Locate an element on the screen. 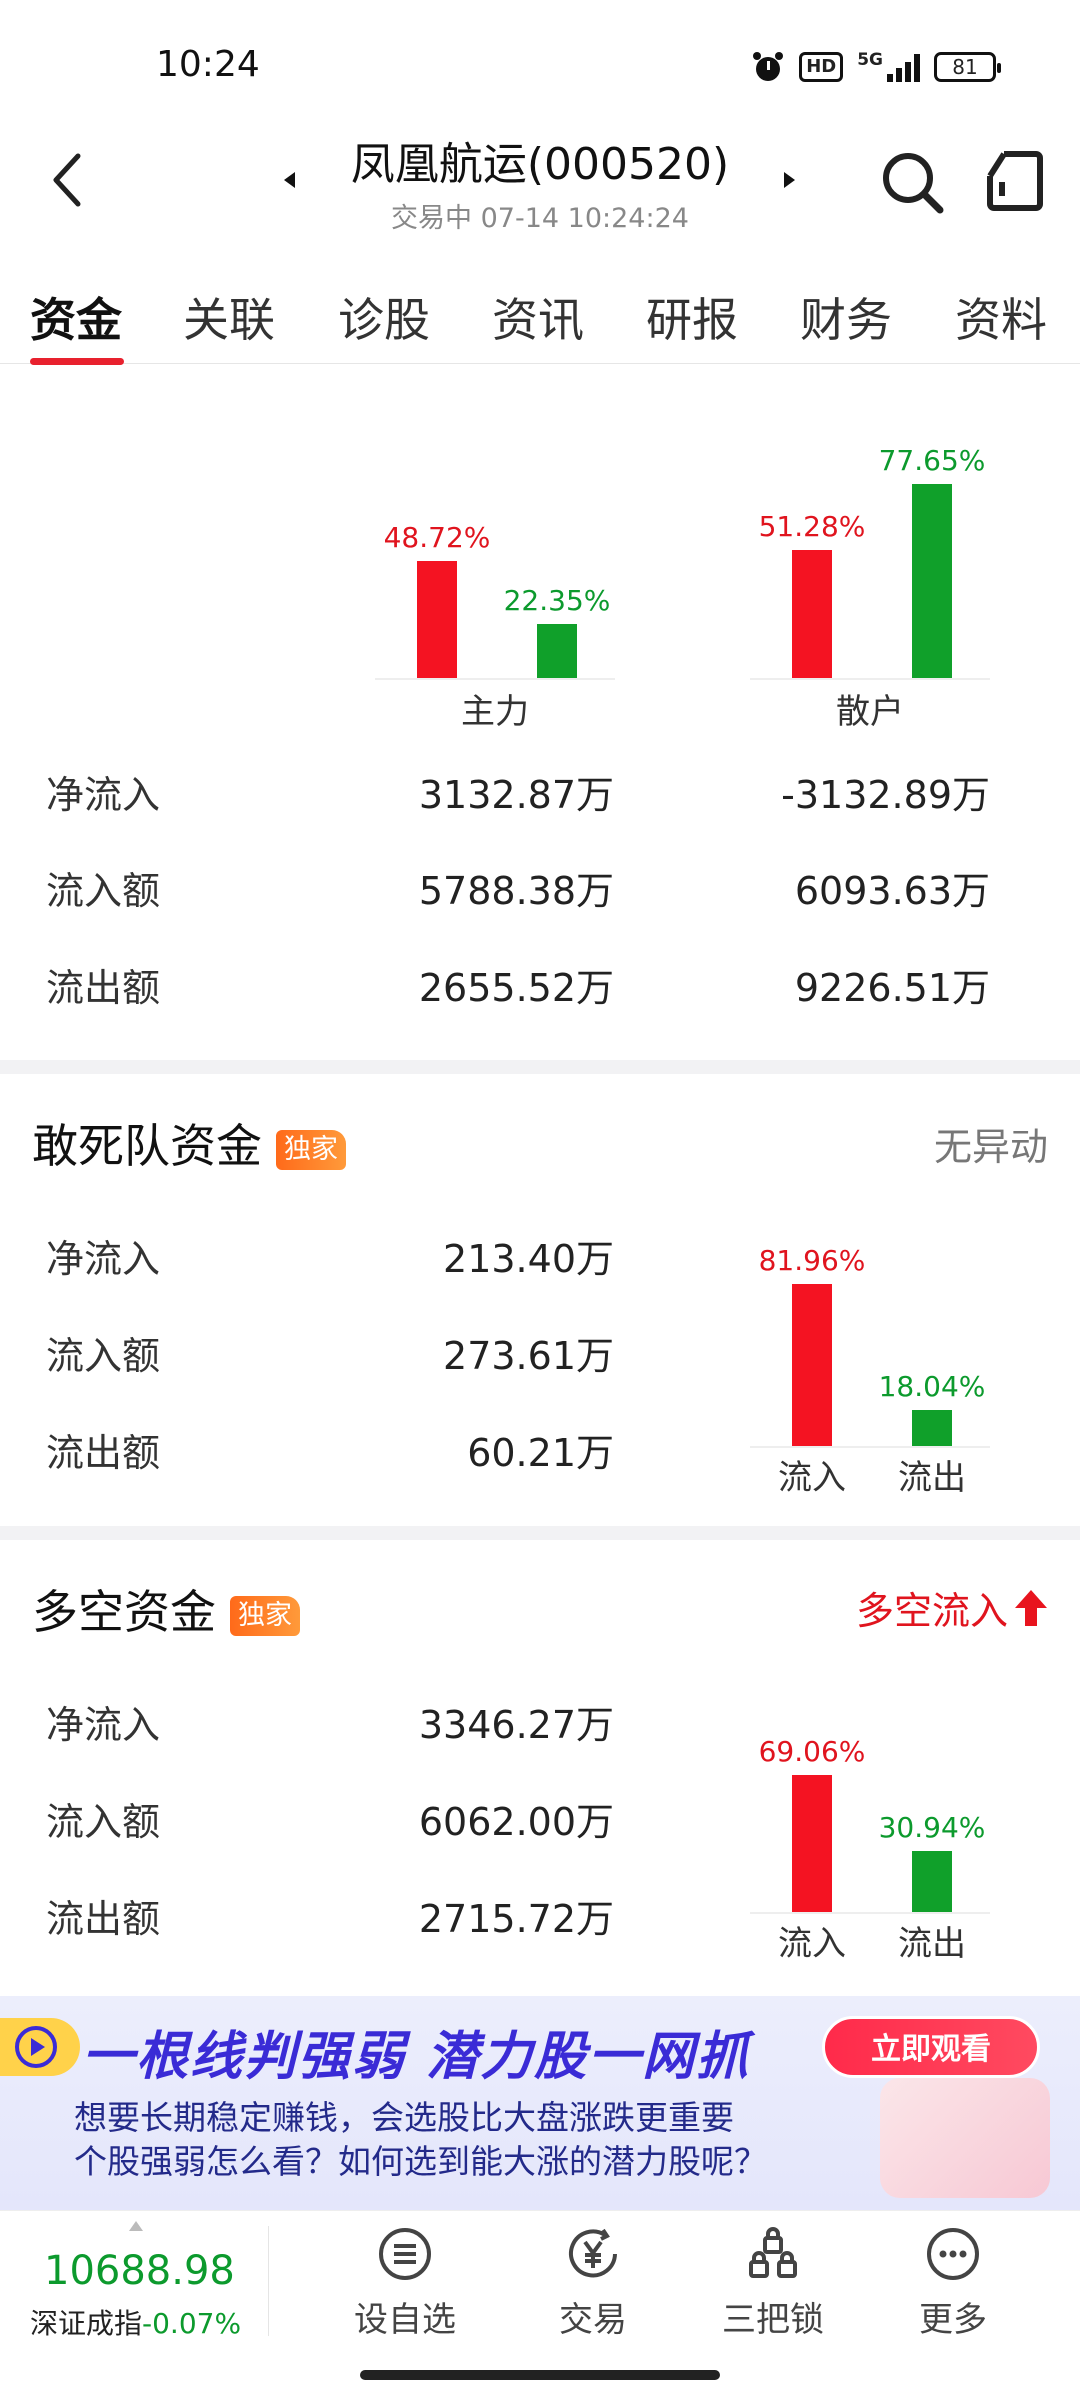 The height and width of the screenshot is (2400, 1080). ls-net-inflow: 3346.27万 is located at coordinates (516, 1725).